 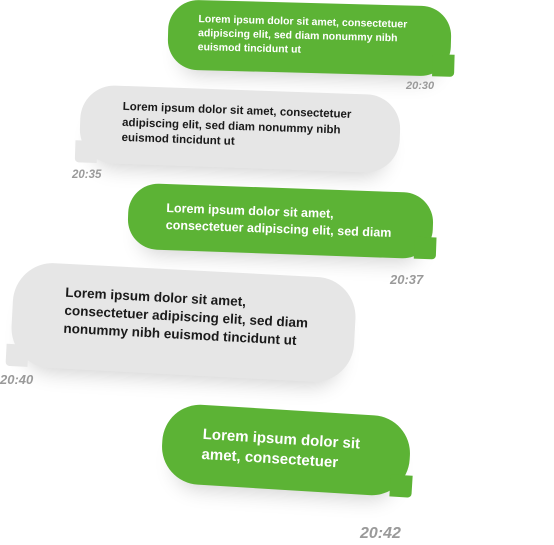 What do you see at coordinates (281, 448) in the screenshot?
I see `message-text: Lorem ipsum dolor sit amet, consectetuer` at bounding box center [281, 448].